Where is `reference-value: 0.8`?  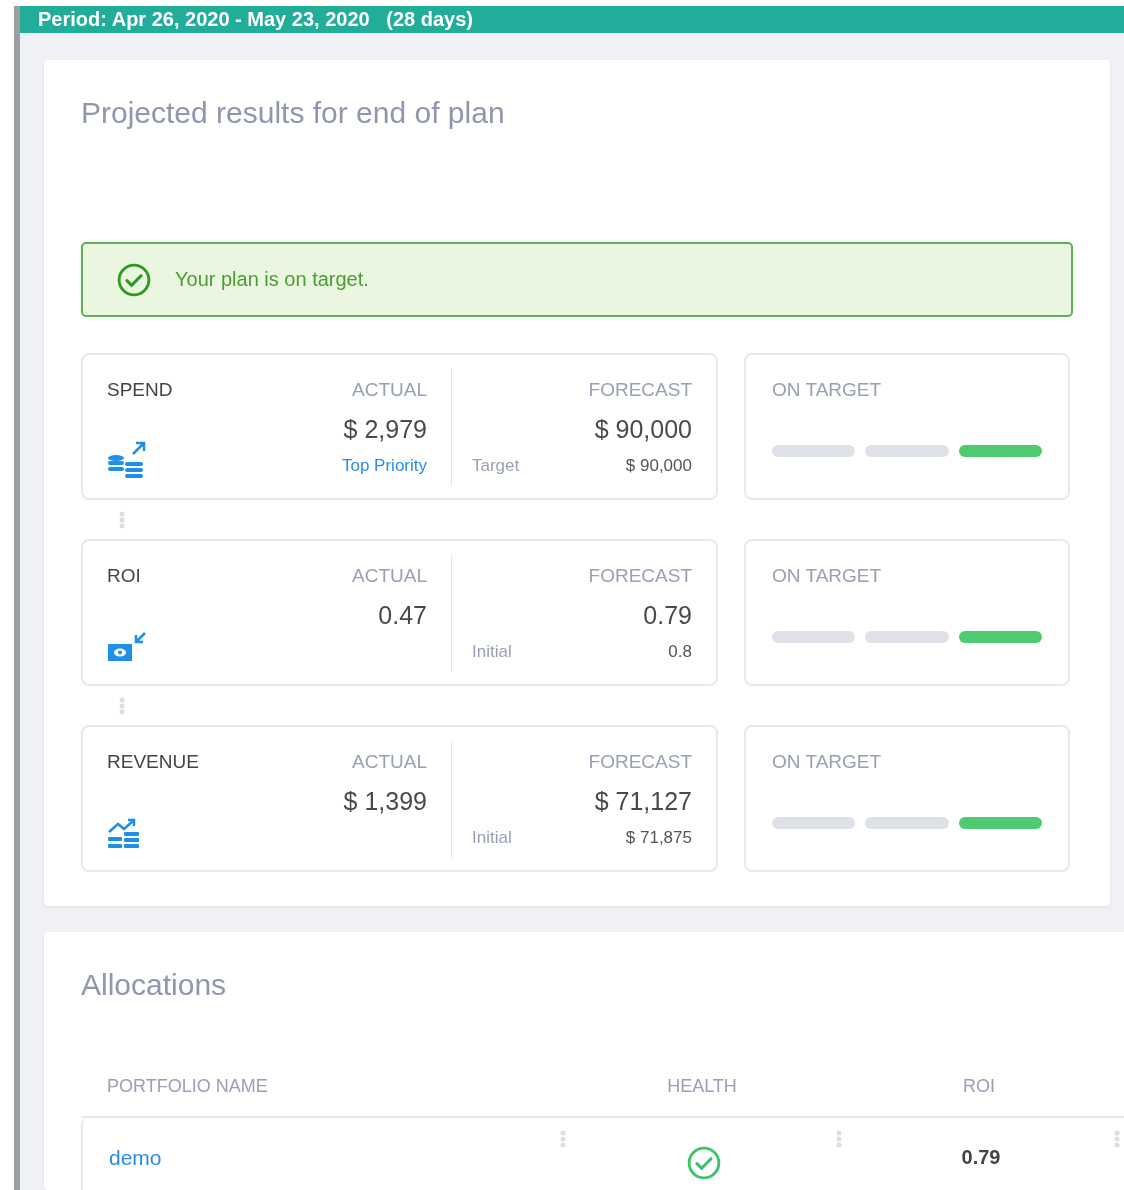
reference-value: 0.8 is located at coordinates (680, 652).